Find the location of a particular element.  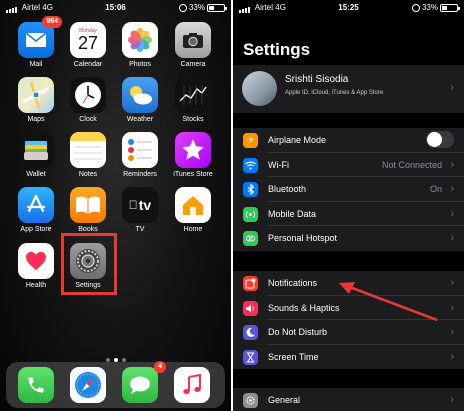

app-camera: Camera is located at coordinates (193, 45).